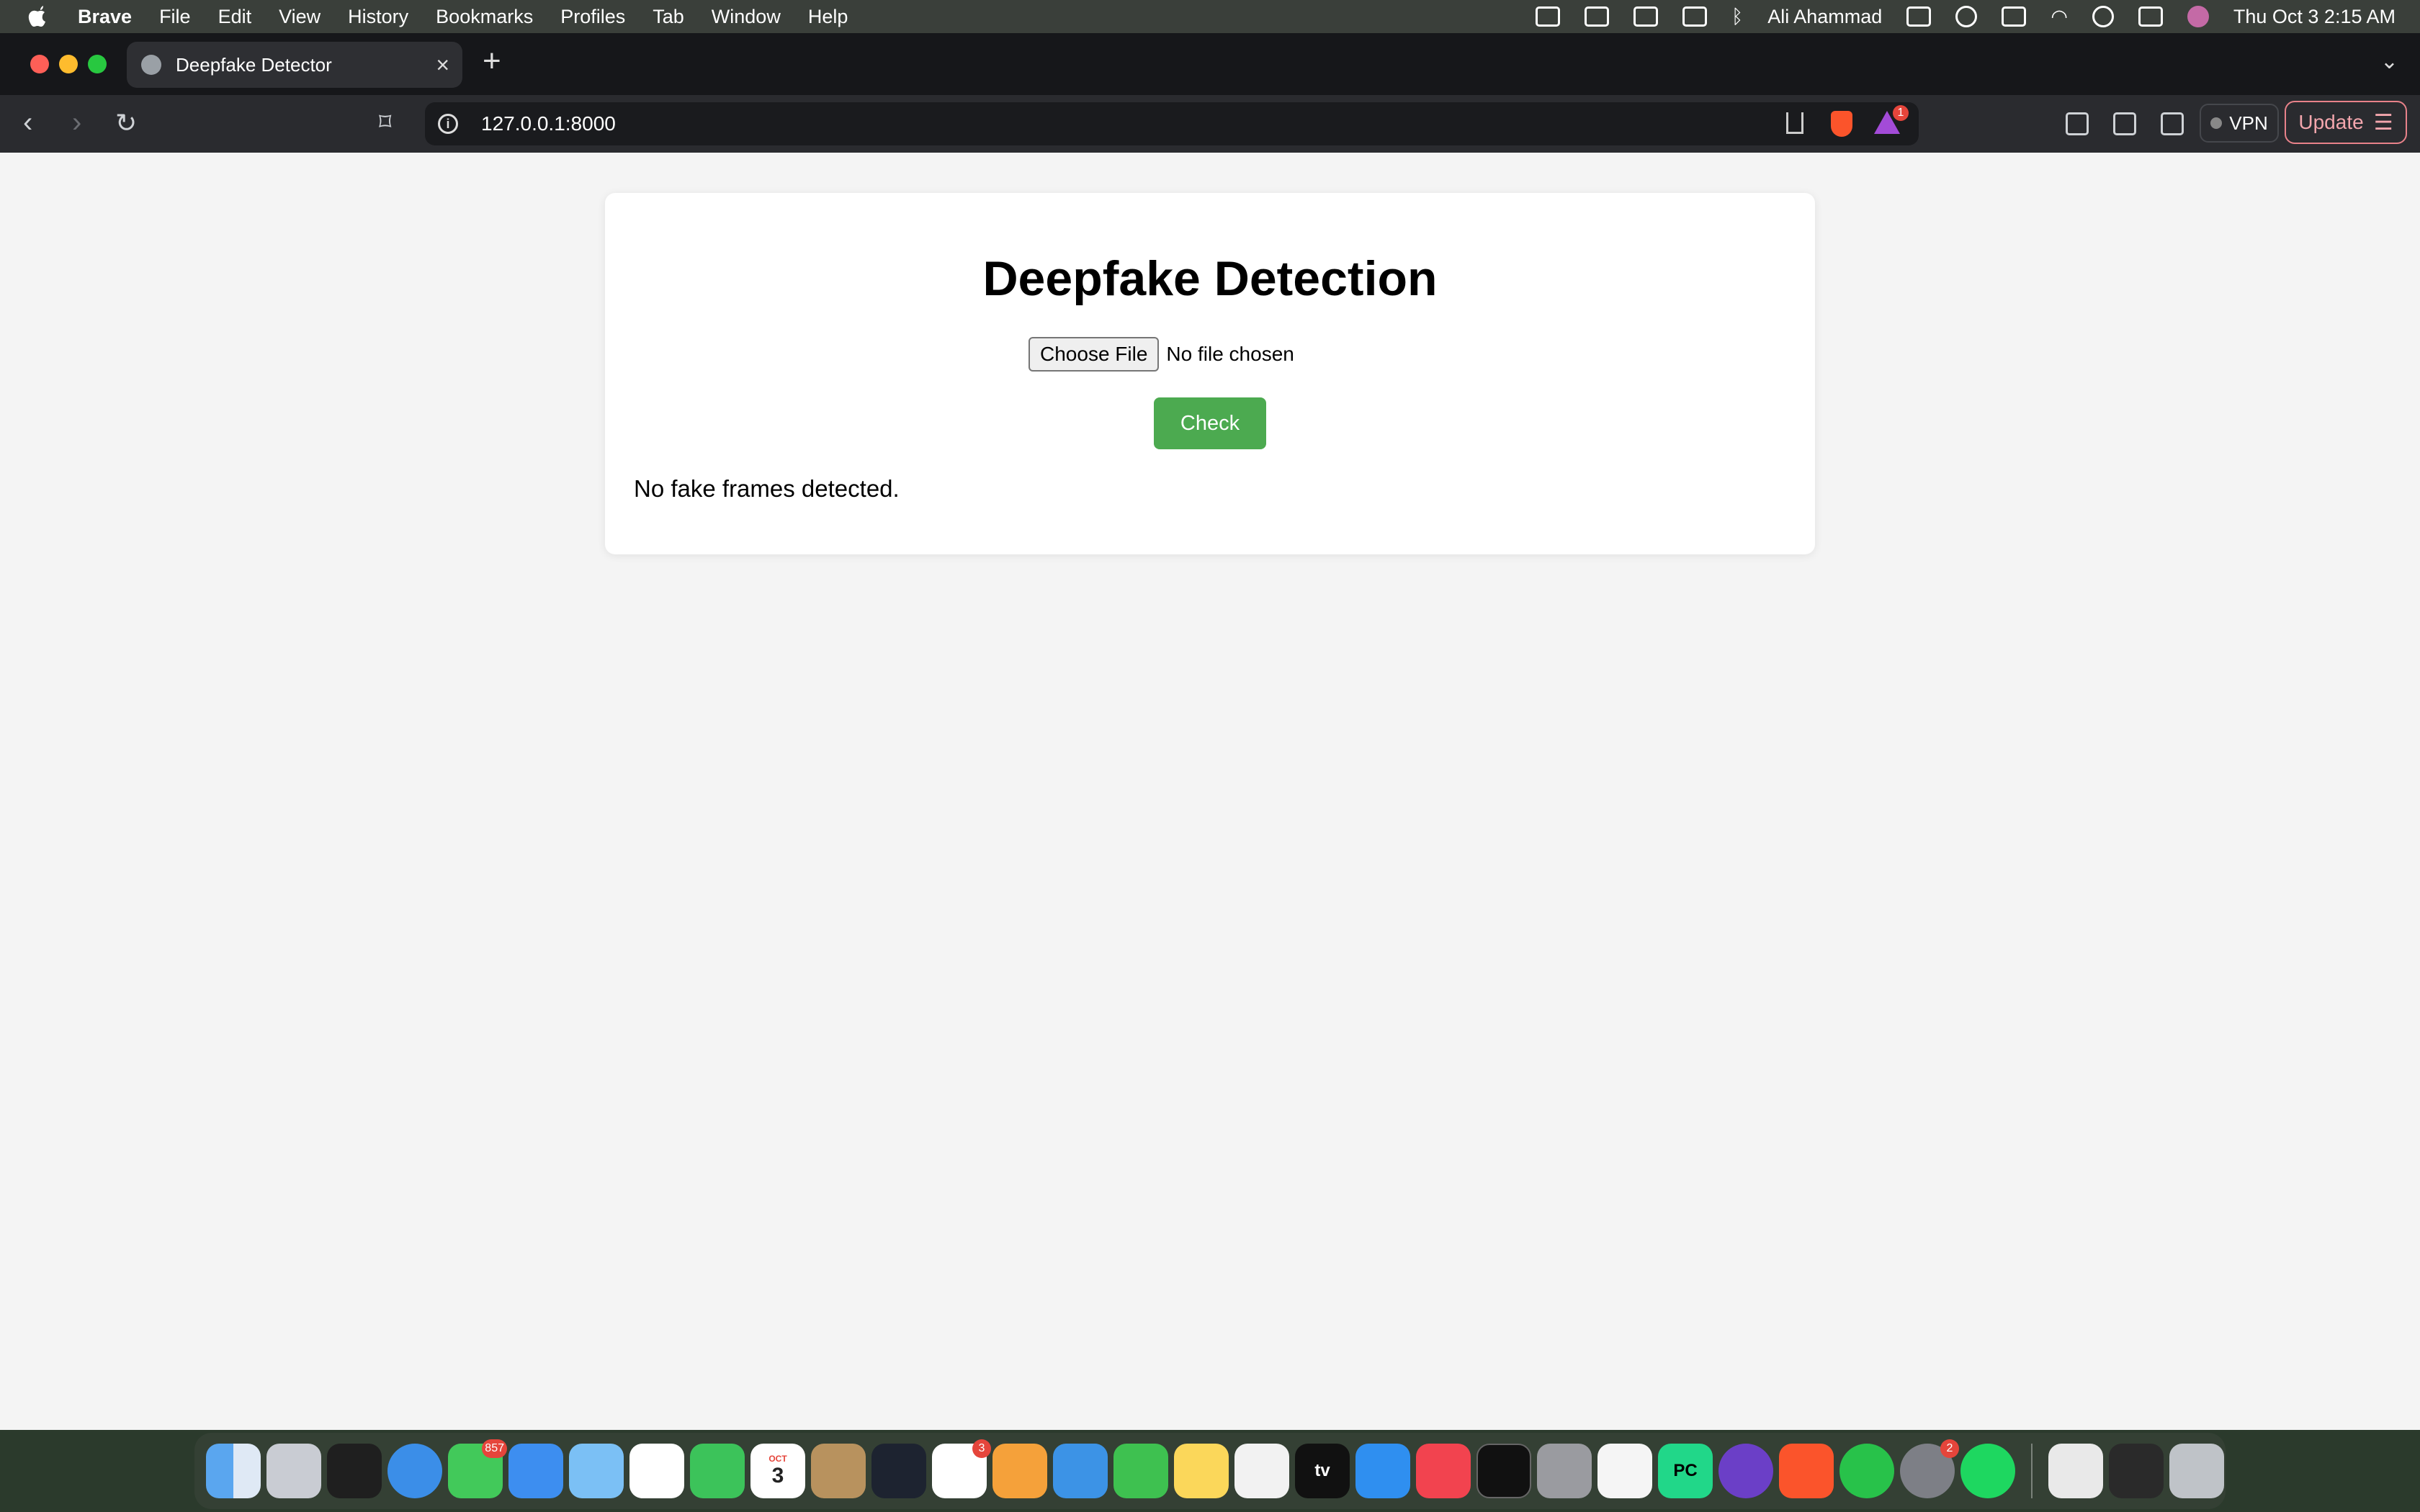  I want to click on apple-menu-icon, so click(41, 16).